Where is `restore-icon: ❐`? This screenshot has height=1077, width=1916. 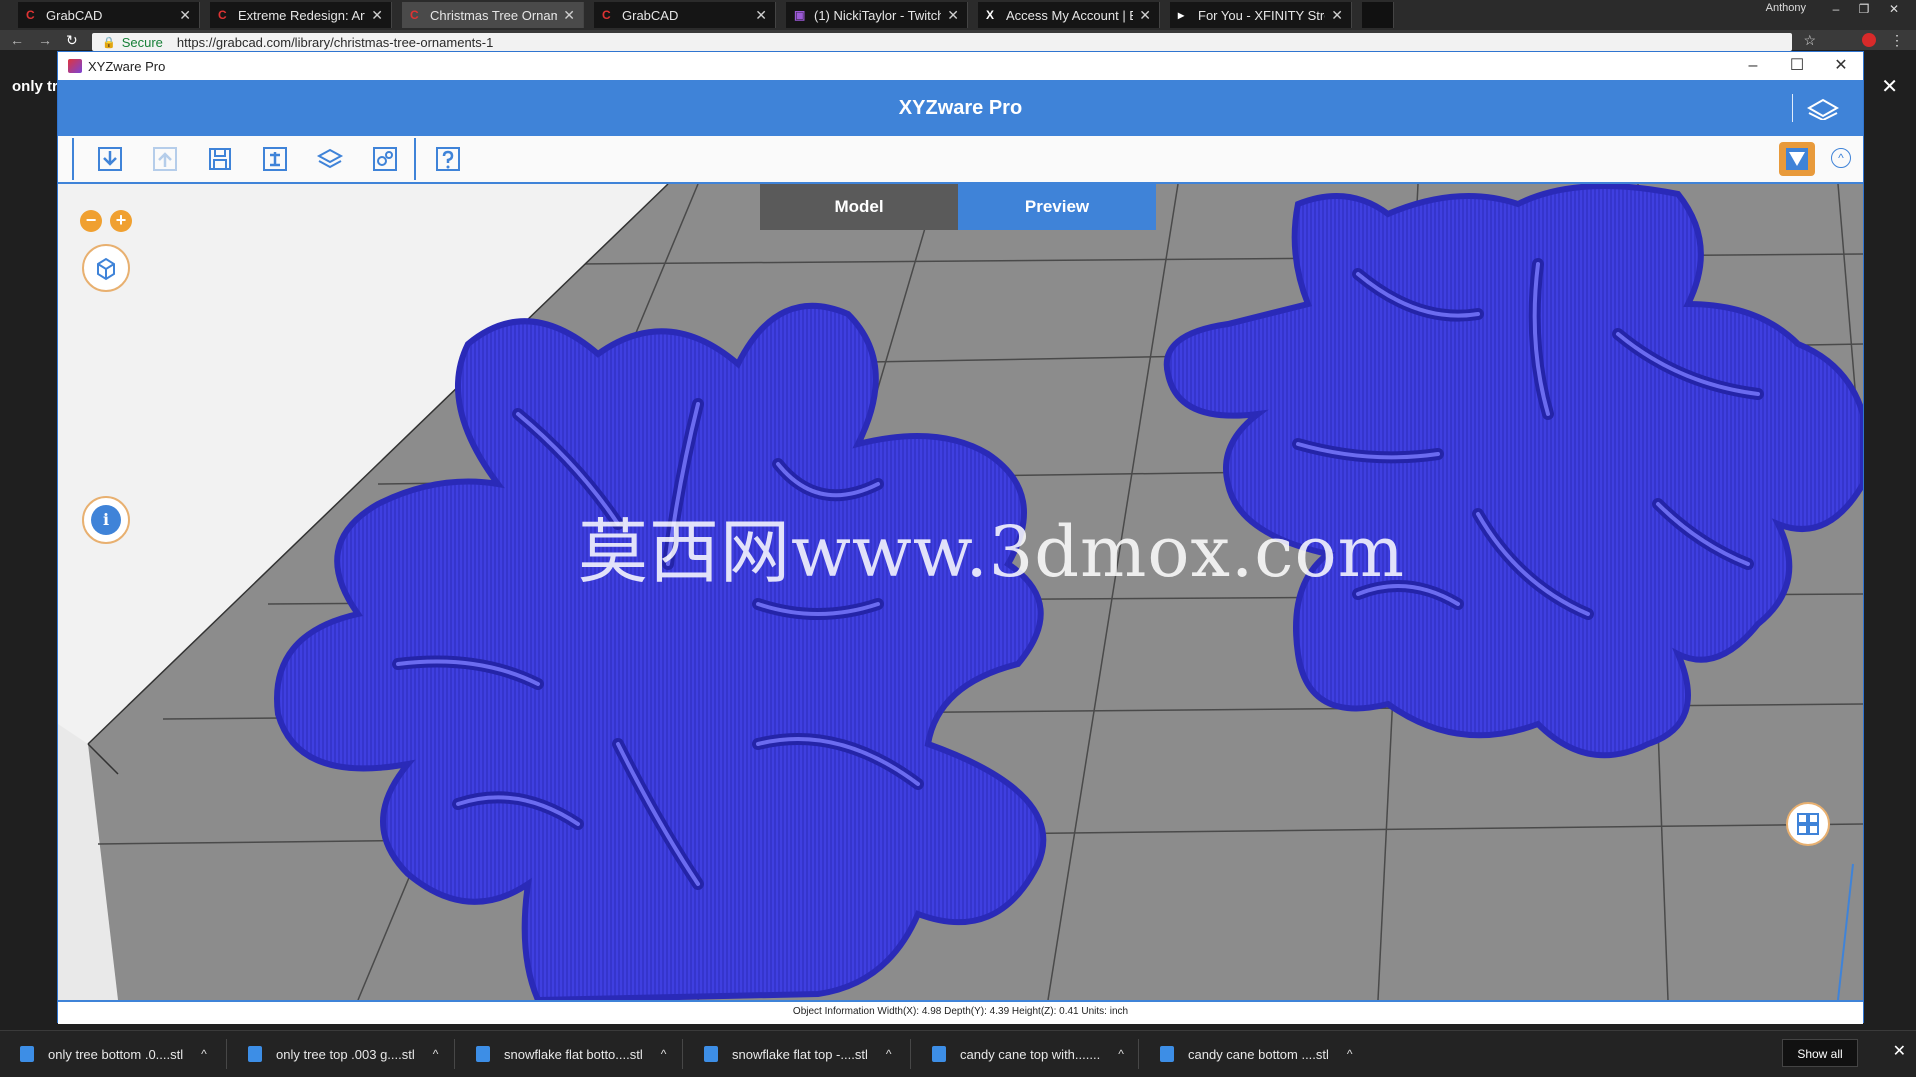
restore-icon: ❐ is located at coordinates (1864, 10).